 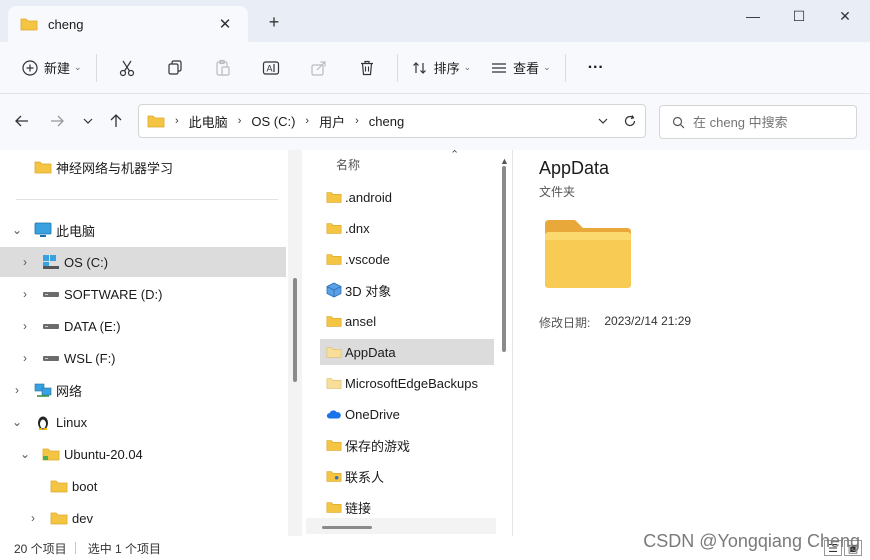 I want to click on delete-button, so click(x=367, y=68).